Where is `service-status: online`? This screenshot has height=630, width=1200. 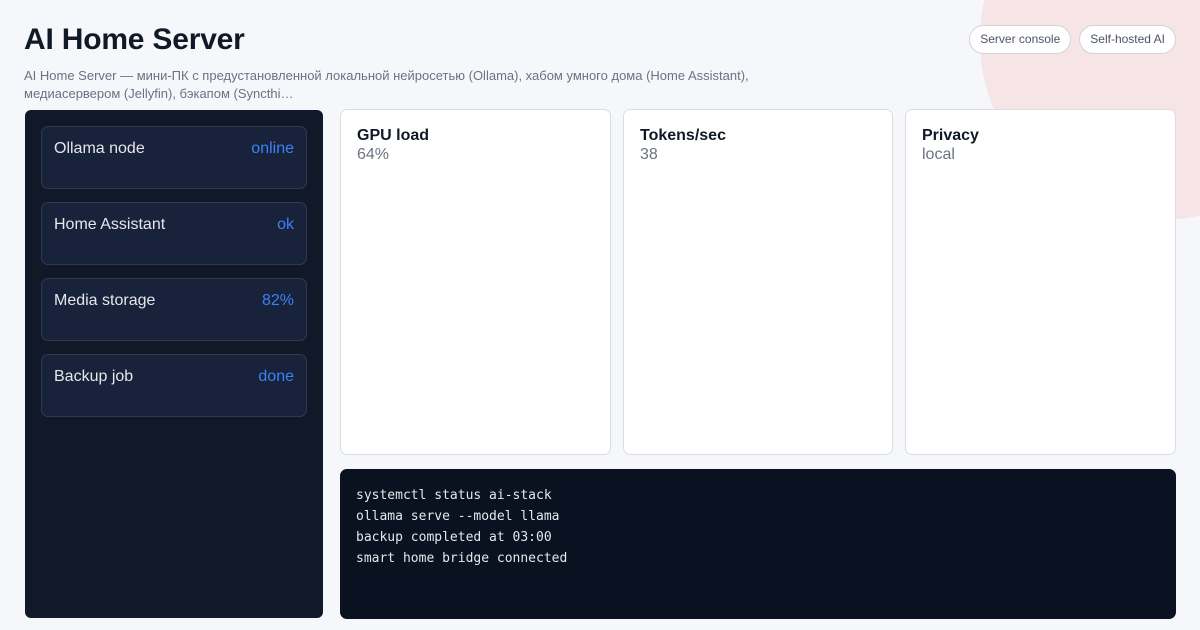 service-status: online is located at coordinates (272, 148).